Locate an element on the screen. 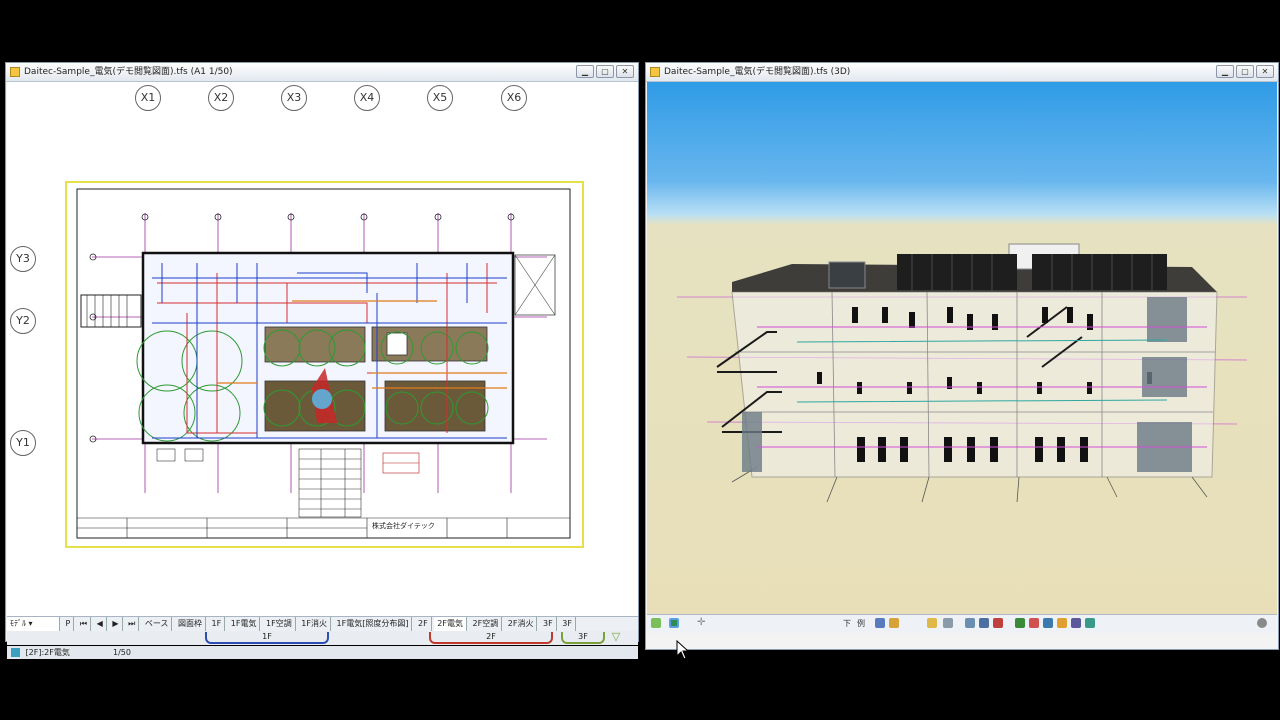  close-button: ✕ is located at coordinates (625, 71).